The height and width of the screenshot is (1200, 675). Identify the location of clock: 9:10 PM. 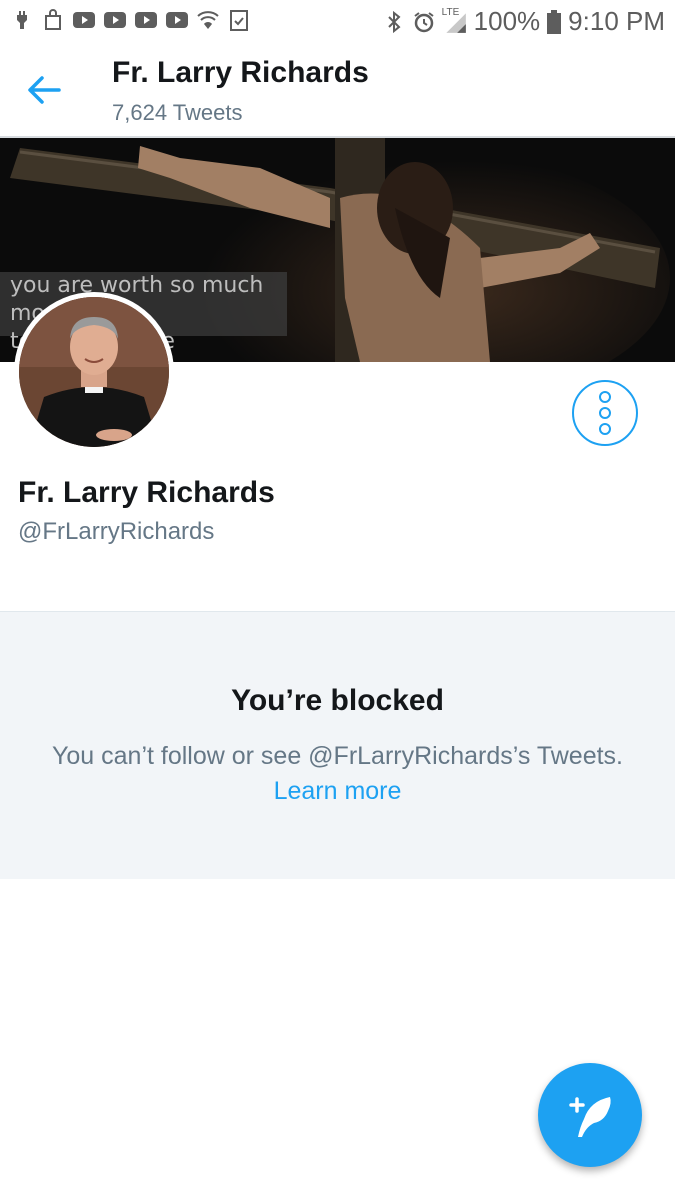
(616, 21).